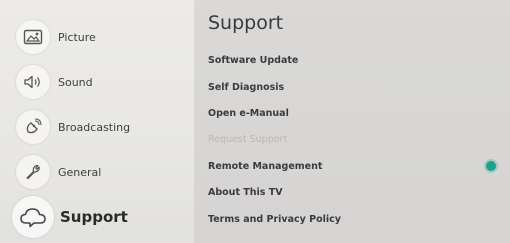 The image size is (510, 243). I want to click on satellite-icon, so click(33, 127).